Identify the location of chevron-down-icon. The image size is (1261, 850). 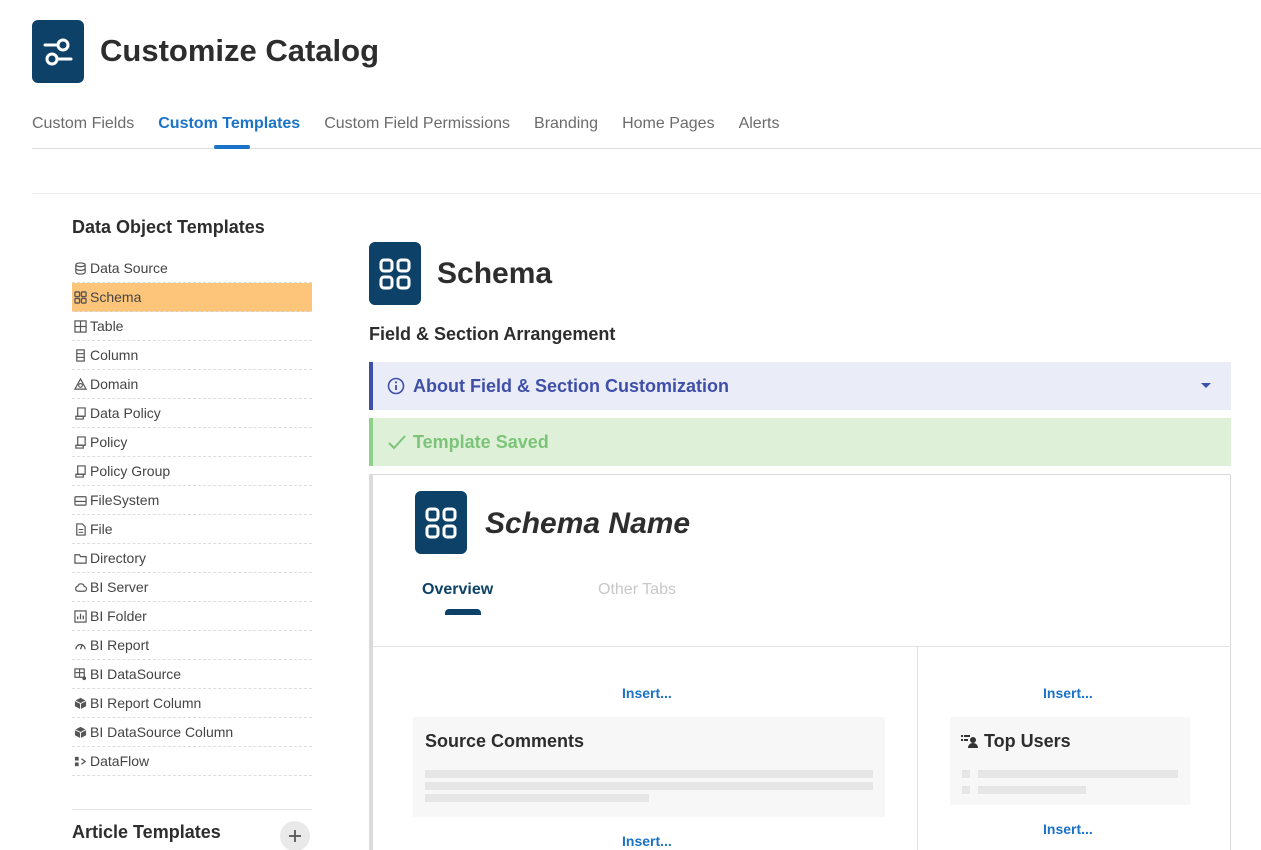
(1206, 385).